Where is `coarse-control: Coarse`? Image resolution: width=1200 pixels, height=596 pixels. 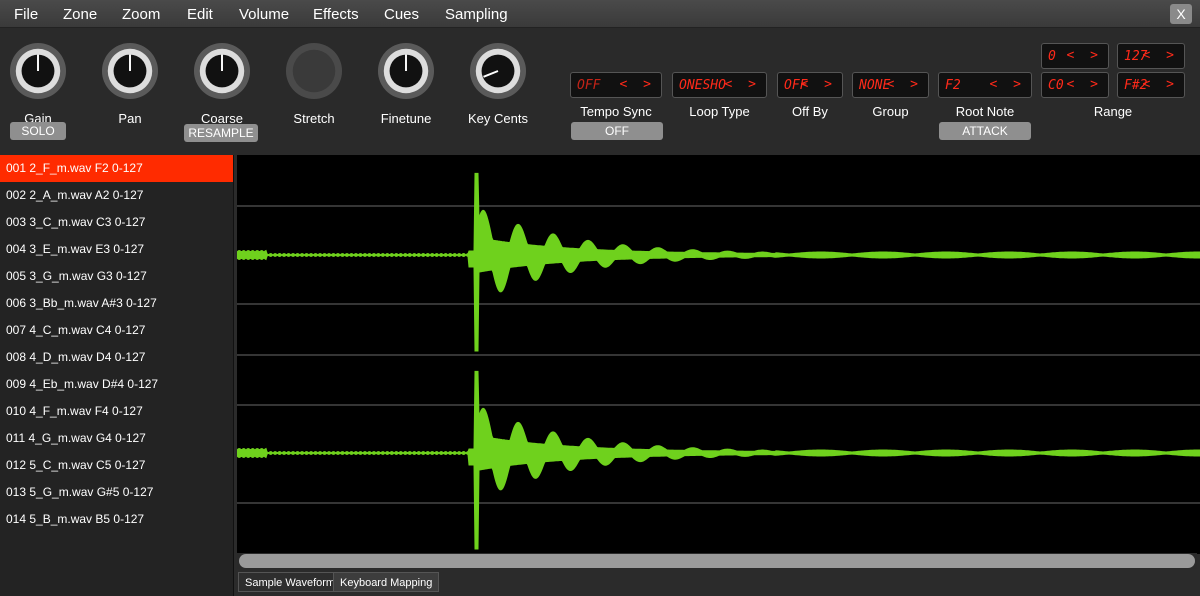
coarse-control: Coarse is located at coordinates (222, 84).